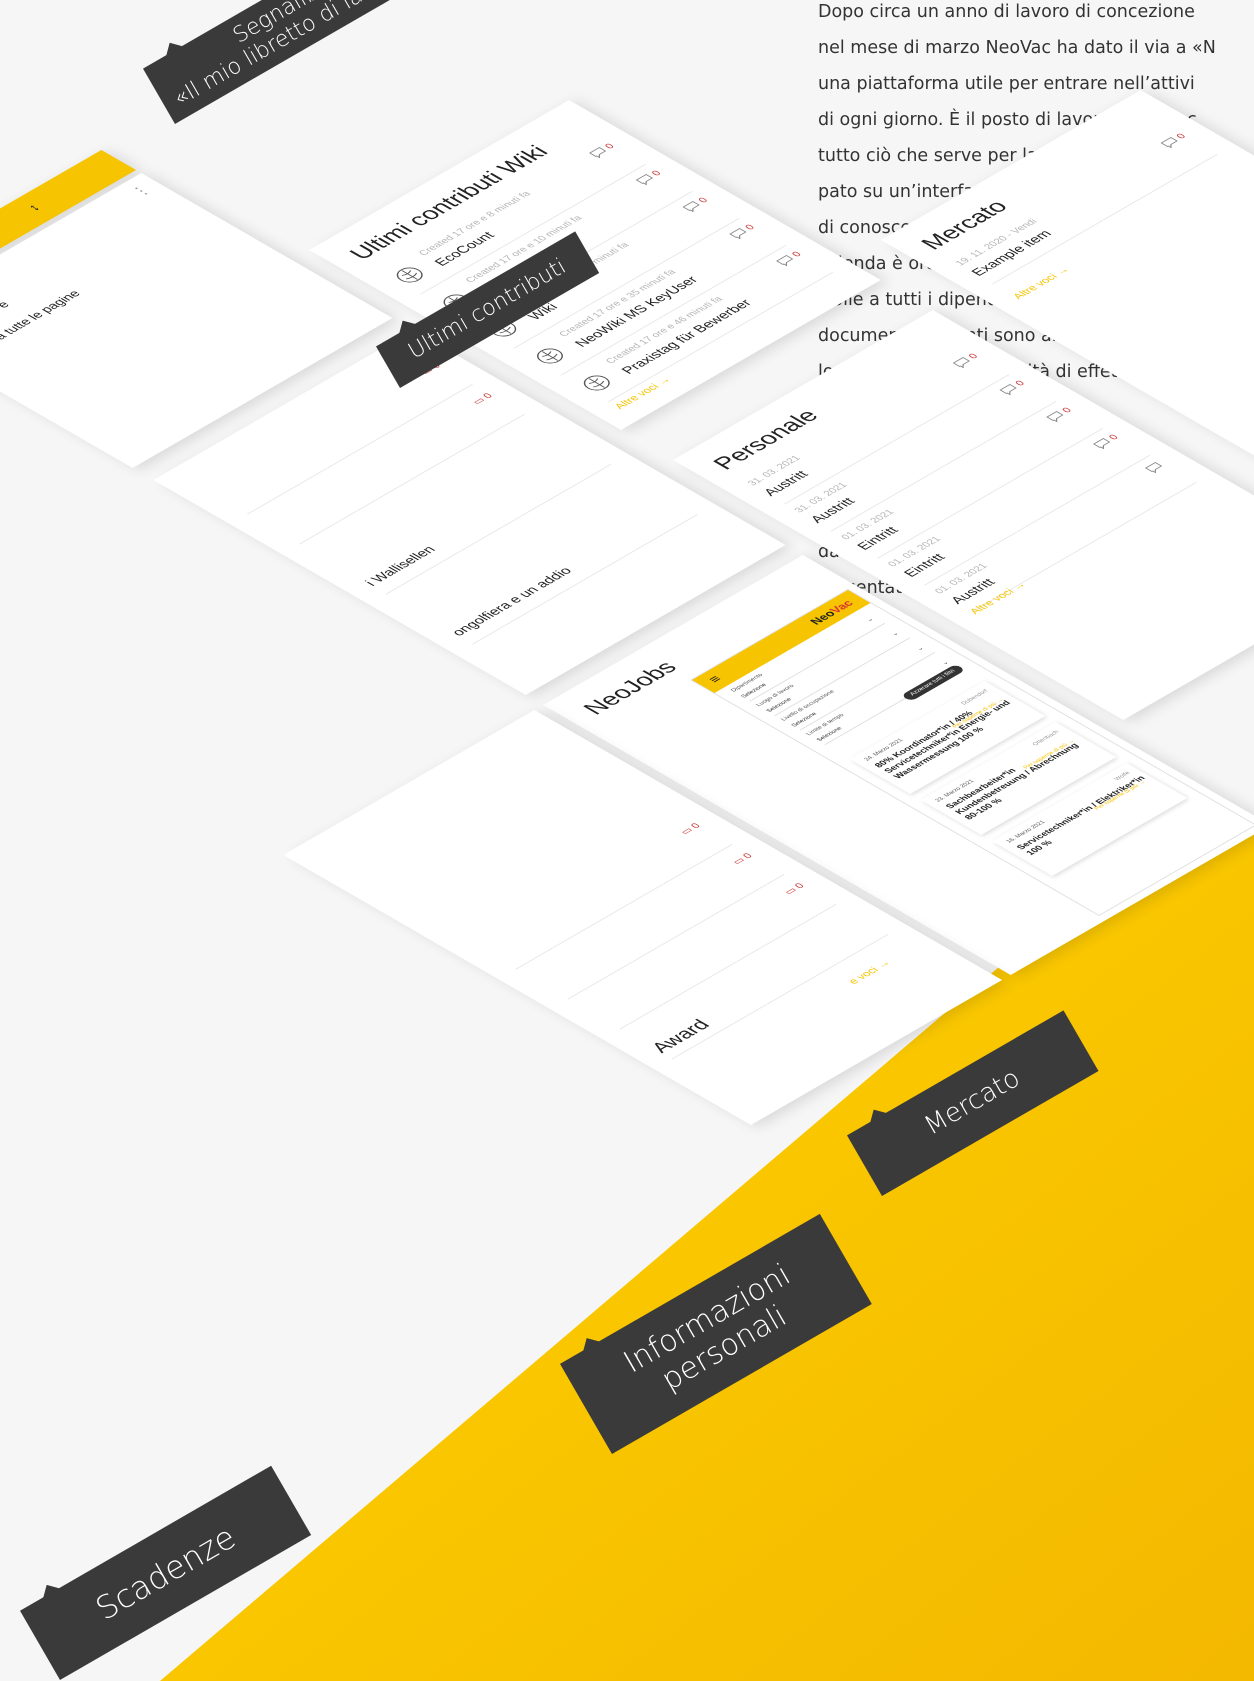 This screenshot has height=1681, width=1254. Describe the element at coordinates (630, 688) in the screenshot. I see `jobs-title: NeoJobs` at that location.